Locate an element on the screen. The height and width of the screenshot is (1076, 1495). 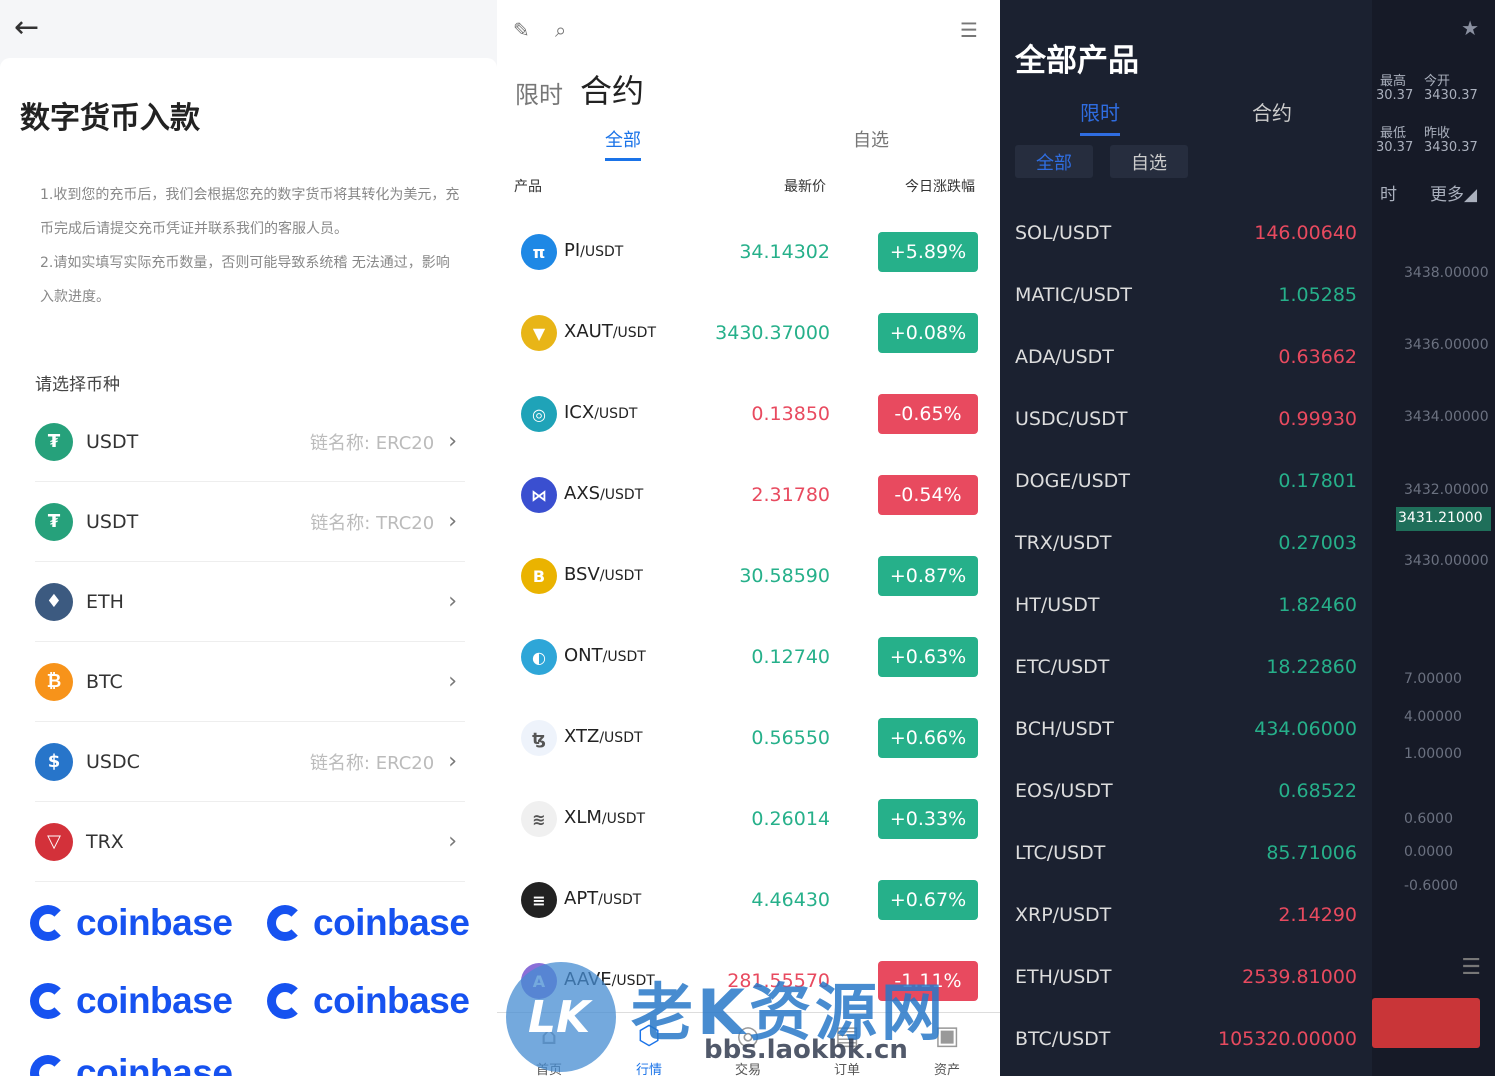
chart-label: -0.6000 is located at coordinates (1431, 886).